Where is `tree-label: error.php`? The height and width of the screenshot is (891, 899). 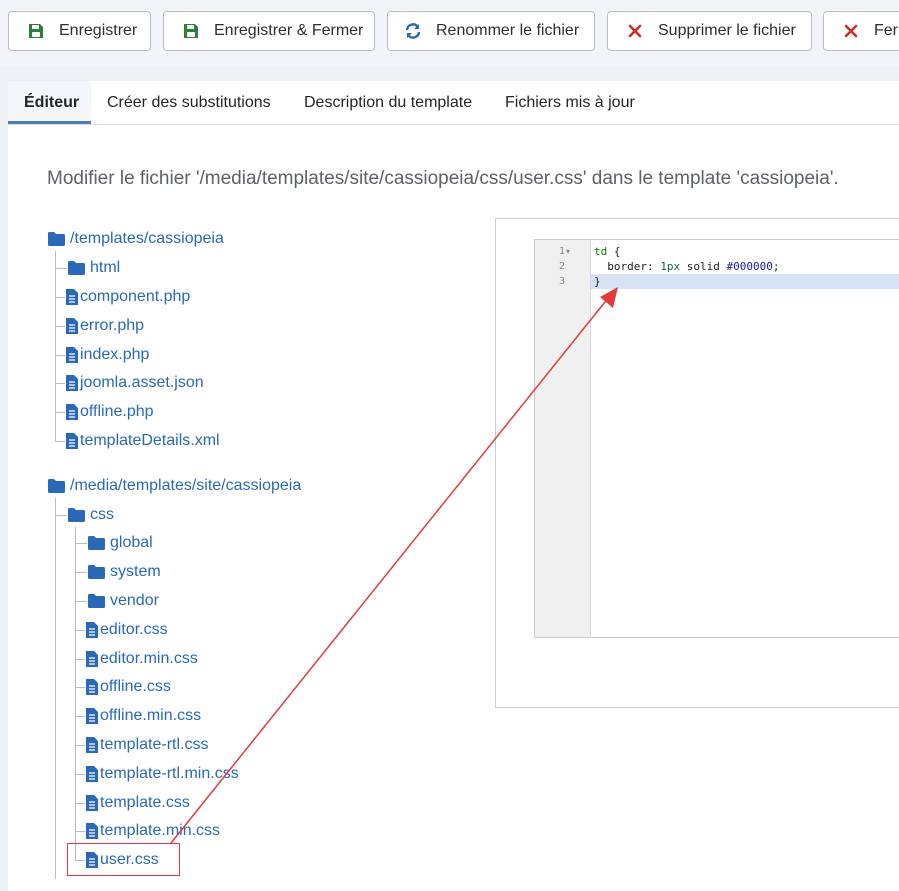 tree-label: error.php is located at coordinates (112, 325).